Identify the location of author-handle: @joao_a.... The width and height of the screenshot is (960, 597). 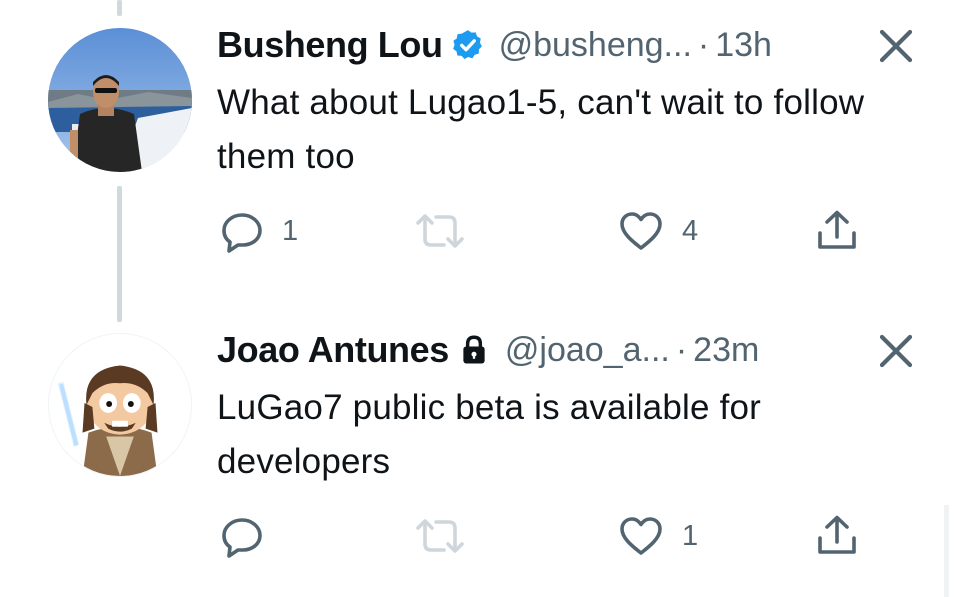
(587, 350).